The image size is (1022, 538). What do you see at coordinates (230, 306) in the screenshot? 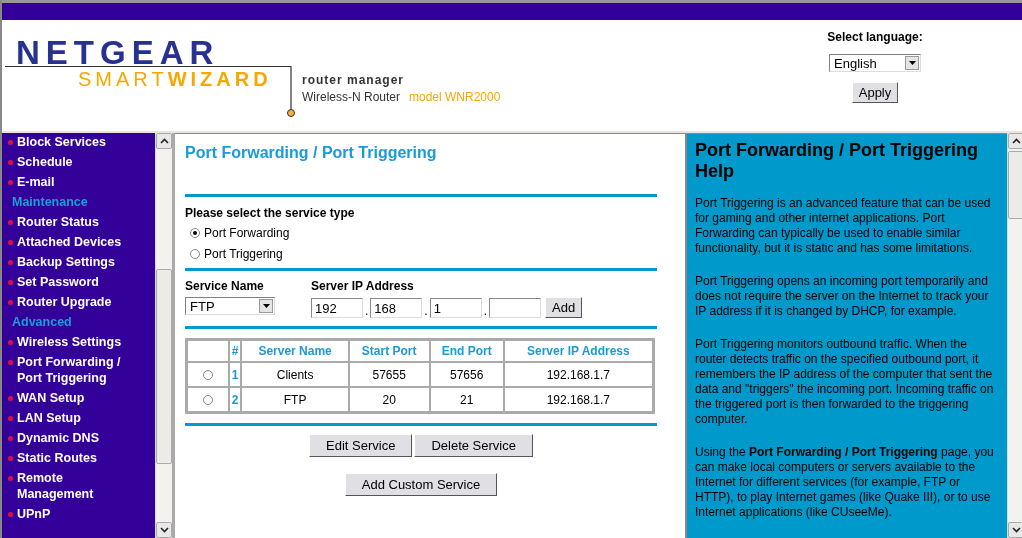
I see `service-name-dropdown: FTP` at bounding box center [230, 306].